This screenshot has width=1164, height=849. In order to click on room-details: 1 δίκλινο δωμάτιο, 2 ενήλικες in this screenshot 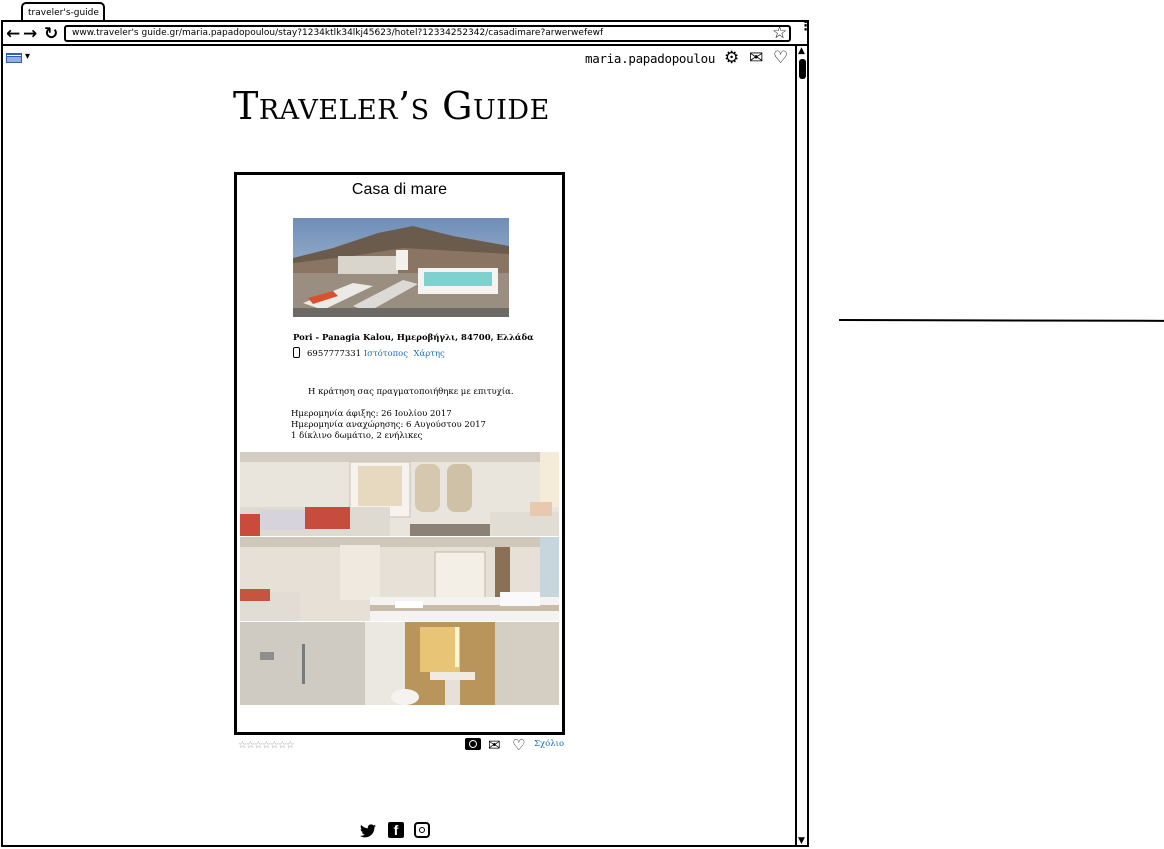, I will do `click(357, 436)`.